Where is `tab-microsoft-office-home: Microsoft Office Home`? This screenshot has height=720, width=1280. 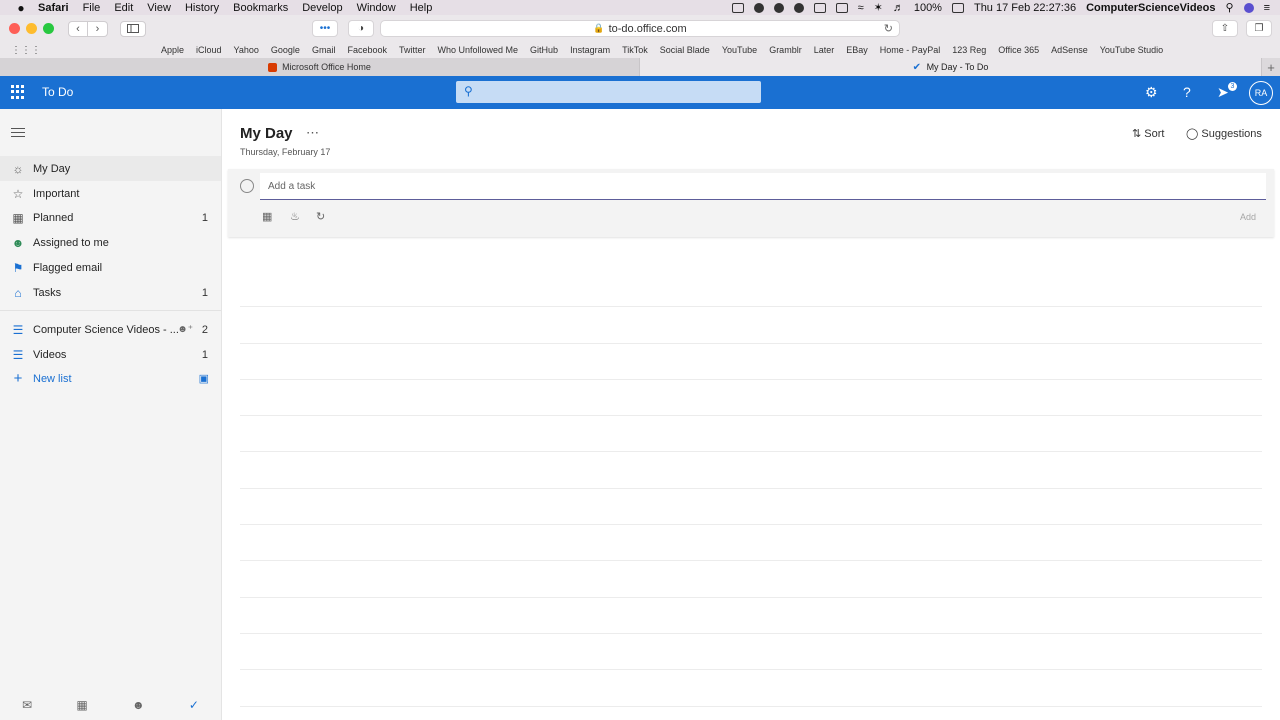 tab-microsoft-office-home: Microsoft Office Home is located at coordinates (320, 67).